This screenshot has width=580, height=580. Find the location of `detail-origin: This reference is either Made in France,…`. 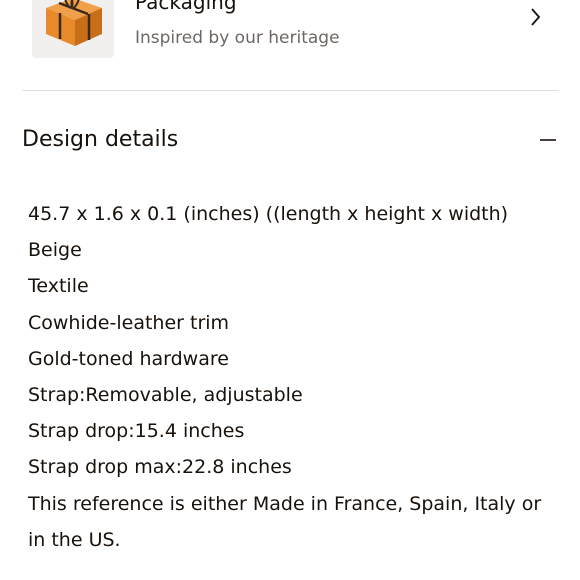

detail-origin: This reference is either Made in France,… is located at coordinates (285, 521).